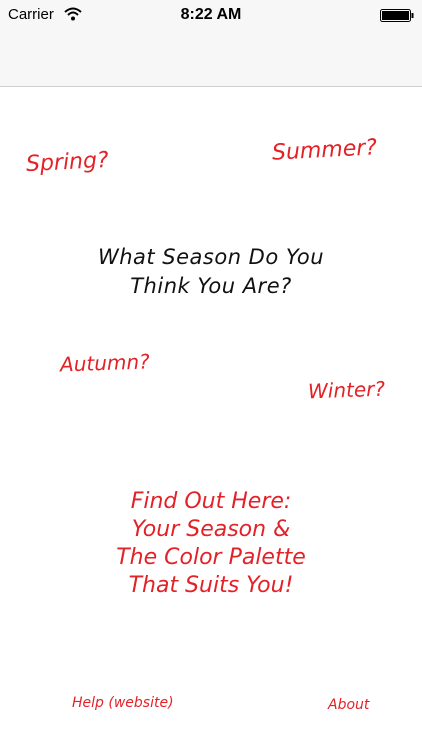  Describe the element at coordinates (324, 150) in the screenshot. I see `summer-label: Summer?` at that location.